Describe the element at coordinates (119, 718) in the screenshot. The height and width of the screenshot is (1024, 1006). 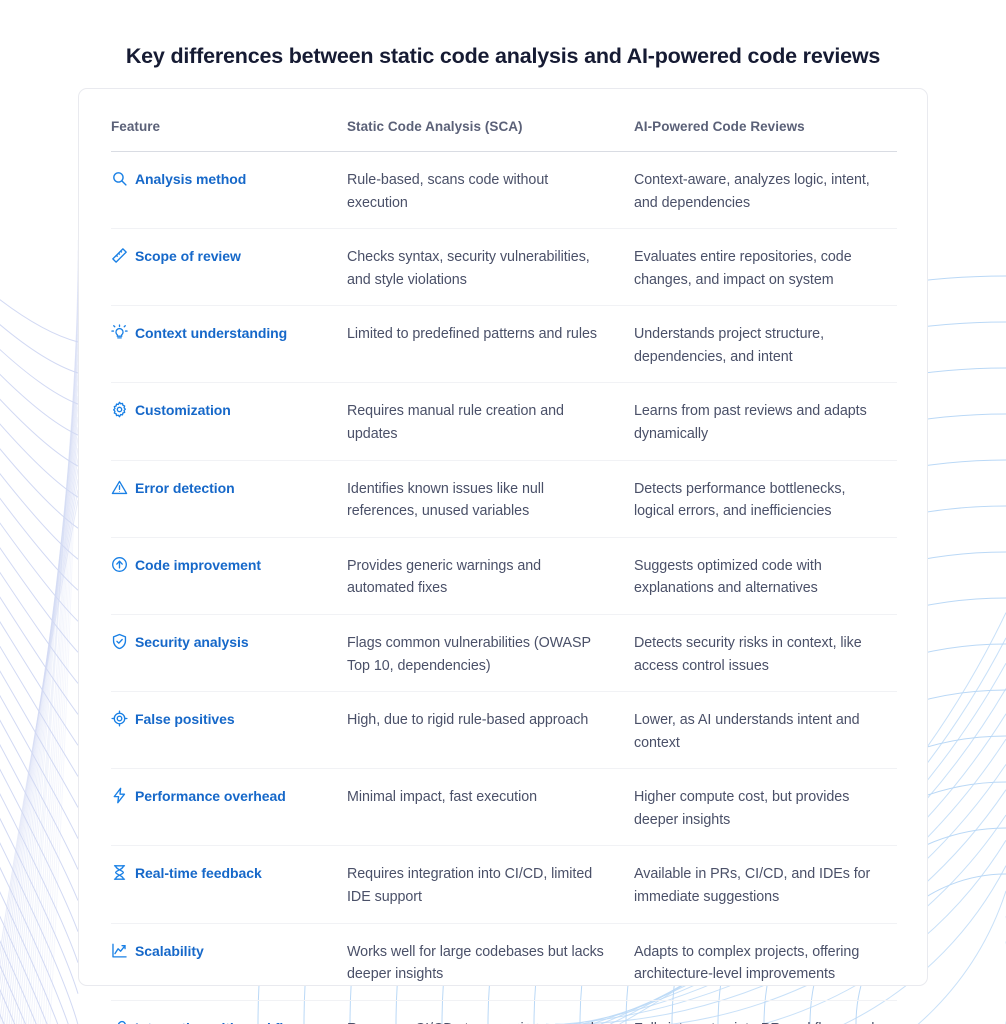
I see `target-icon` at that location.